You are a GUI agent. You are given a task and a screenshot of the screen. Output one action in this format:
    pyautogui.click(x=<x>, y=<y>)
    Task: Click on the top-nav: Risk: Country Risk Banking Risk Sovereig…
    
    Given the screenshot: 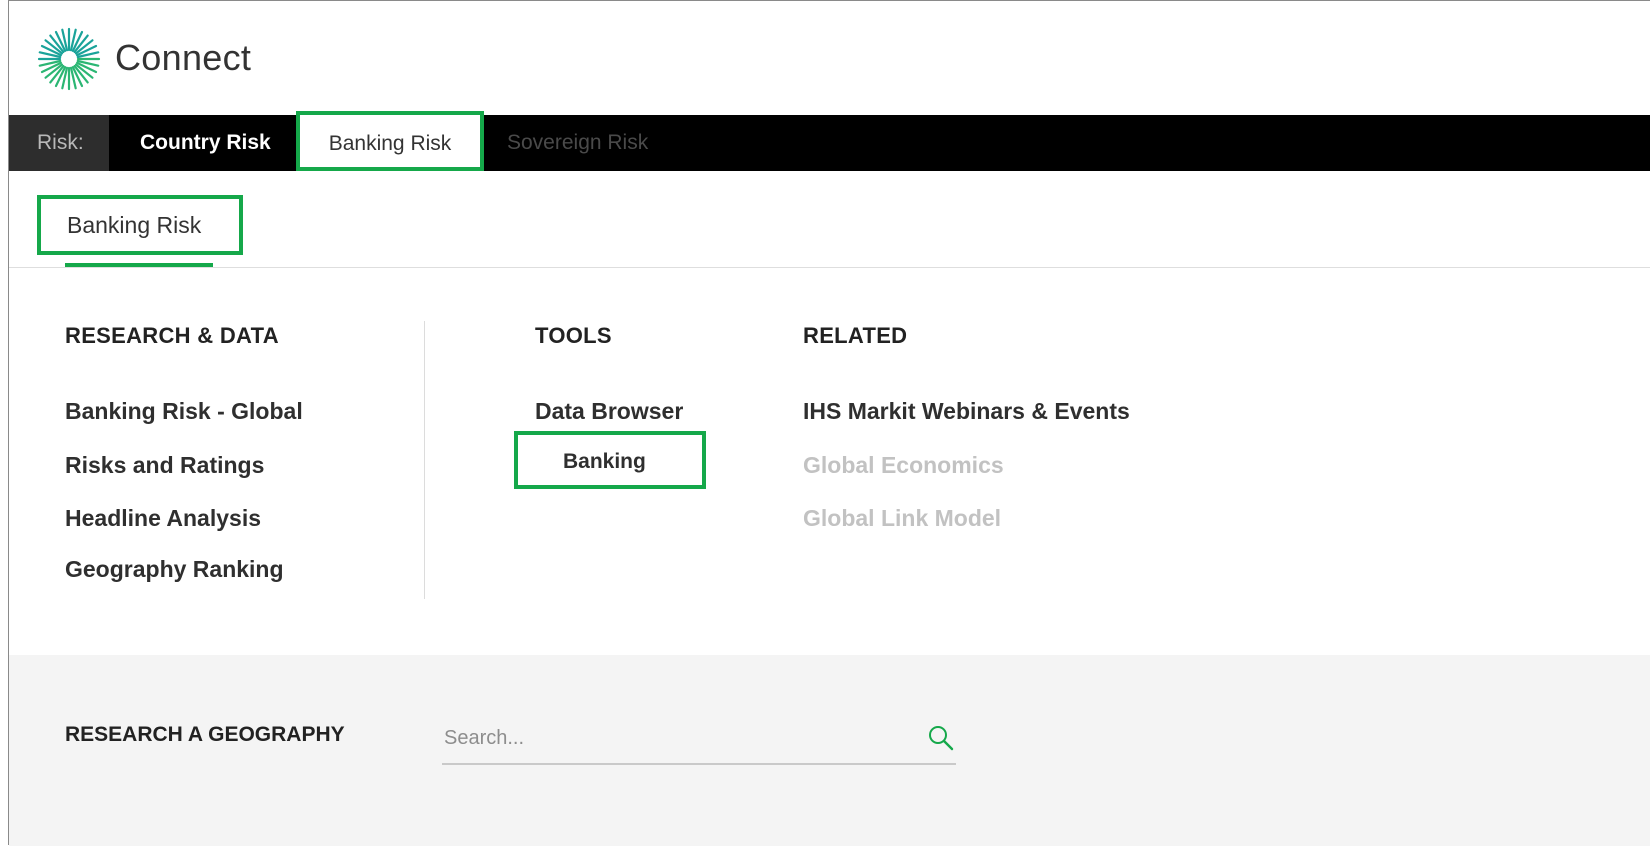 What is the action you would take?
    pyautogui.click(x=829, y=141)
    